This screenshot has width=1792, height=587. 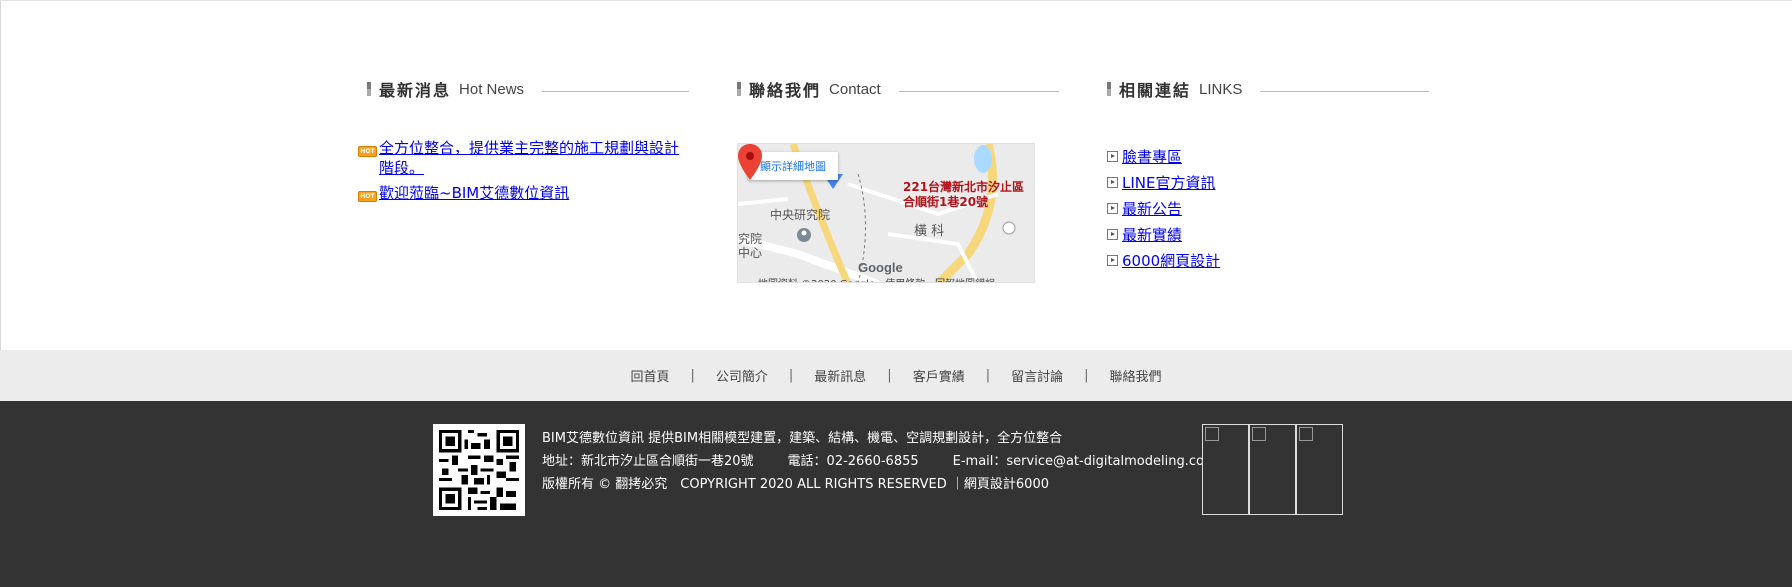 I want to click on list-item: 最新公告, so click(x=1163, y=208).